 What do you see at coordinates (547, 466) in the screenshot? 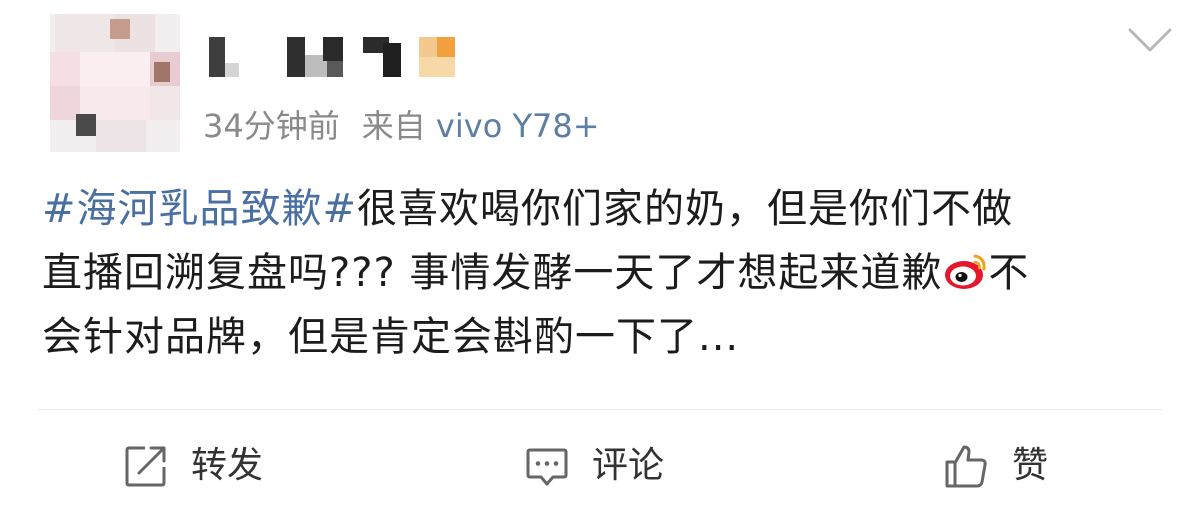
I see `comment-icon` at bounding box center [547, 466].